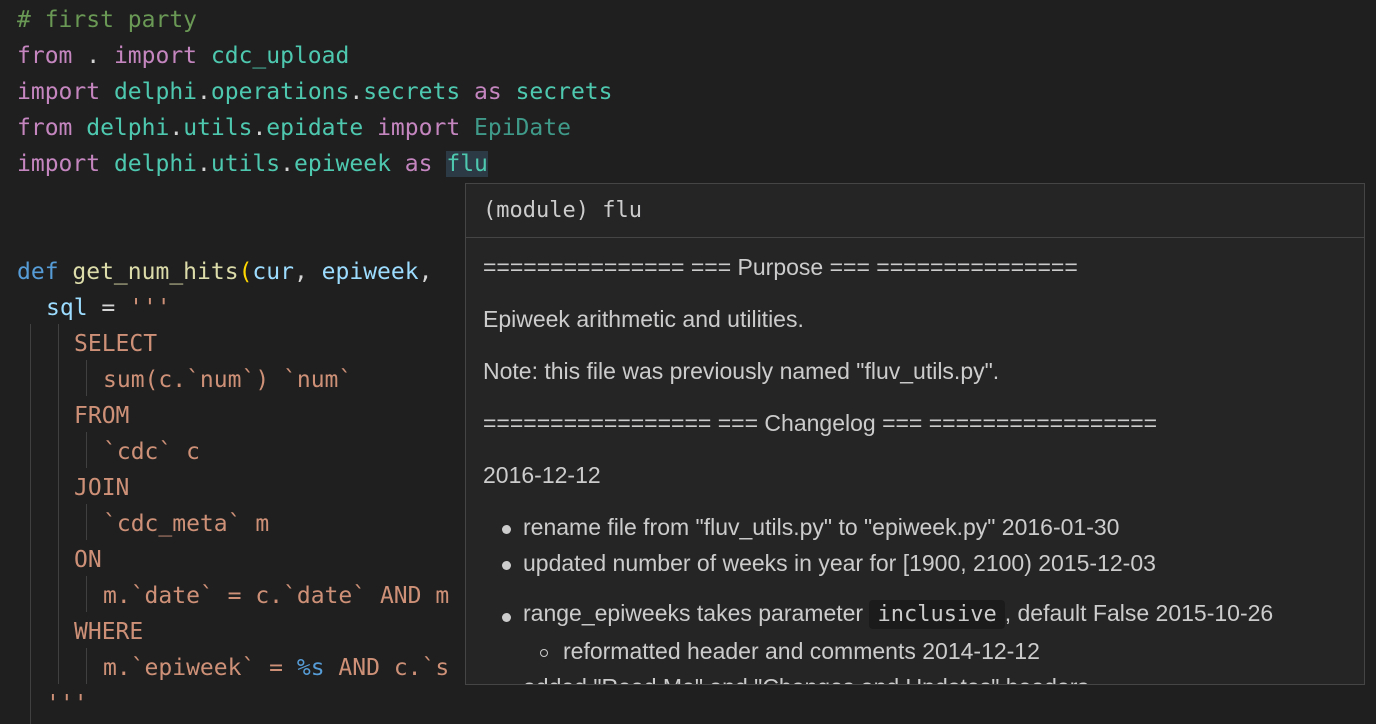  What do you see at coordinates (915, 211) in the screenshot?
I see `hover-signature: (module) flu` at bounding box center [915, 211].